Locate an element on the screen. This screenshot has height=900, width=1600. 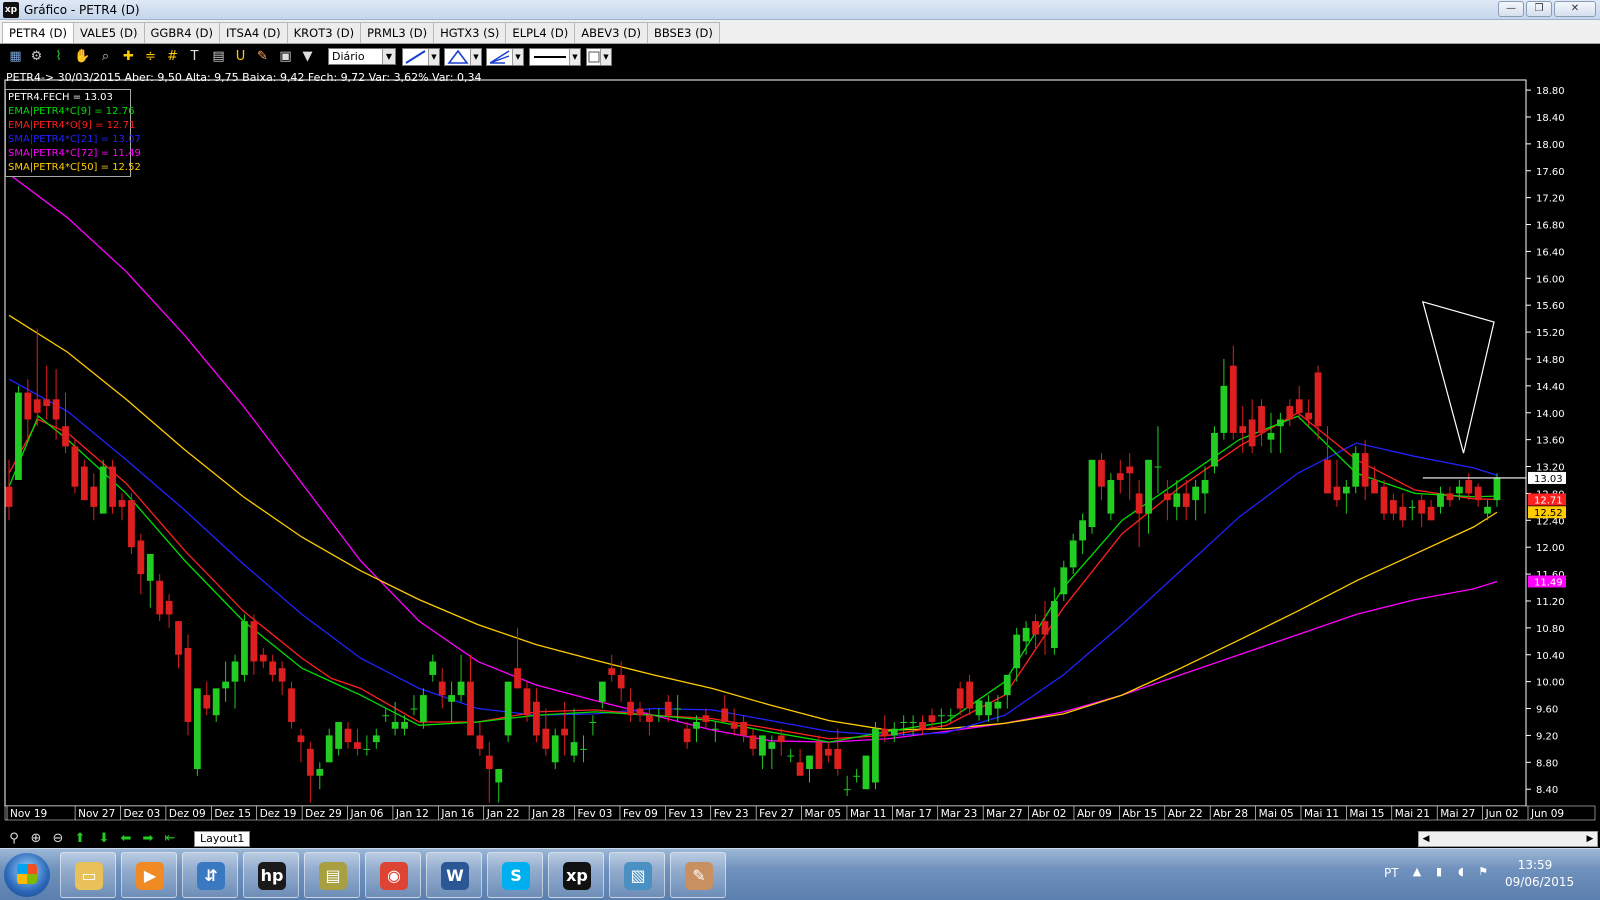
x-tick-label: Mar 05 is located at coordinates (823, 814).